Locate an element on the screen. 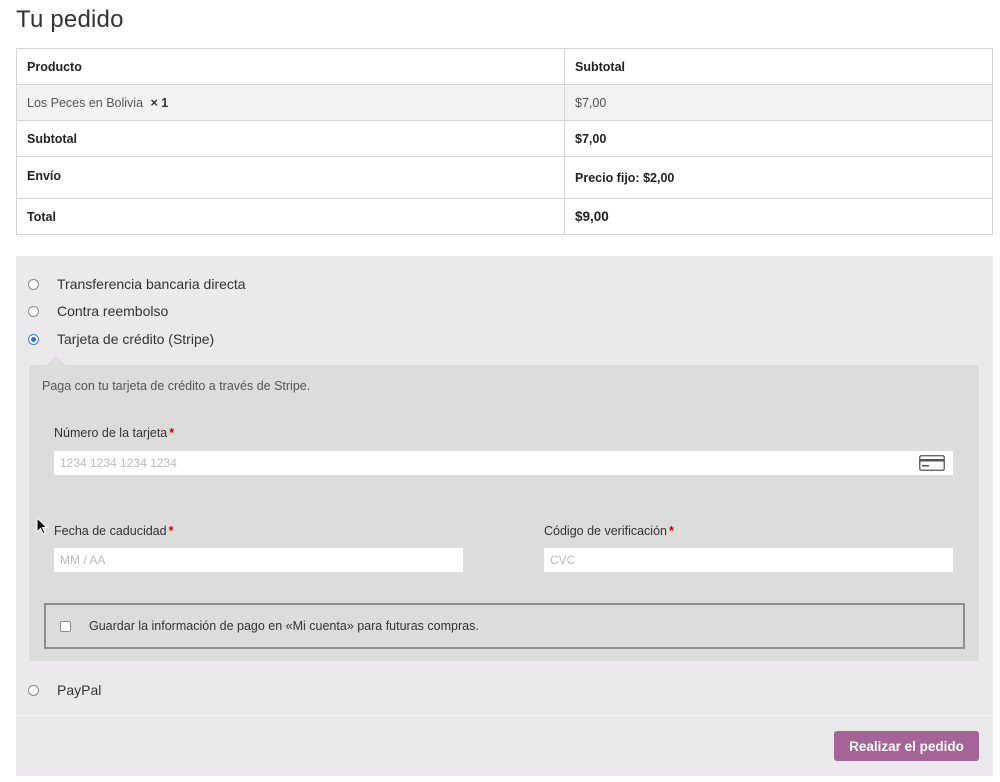  card-number-label: Número de la tarjeta * is located at coordinates (114, 433).